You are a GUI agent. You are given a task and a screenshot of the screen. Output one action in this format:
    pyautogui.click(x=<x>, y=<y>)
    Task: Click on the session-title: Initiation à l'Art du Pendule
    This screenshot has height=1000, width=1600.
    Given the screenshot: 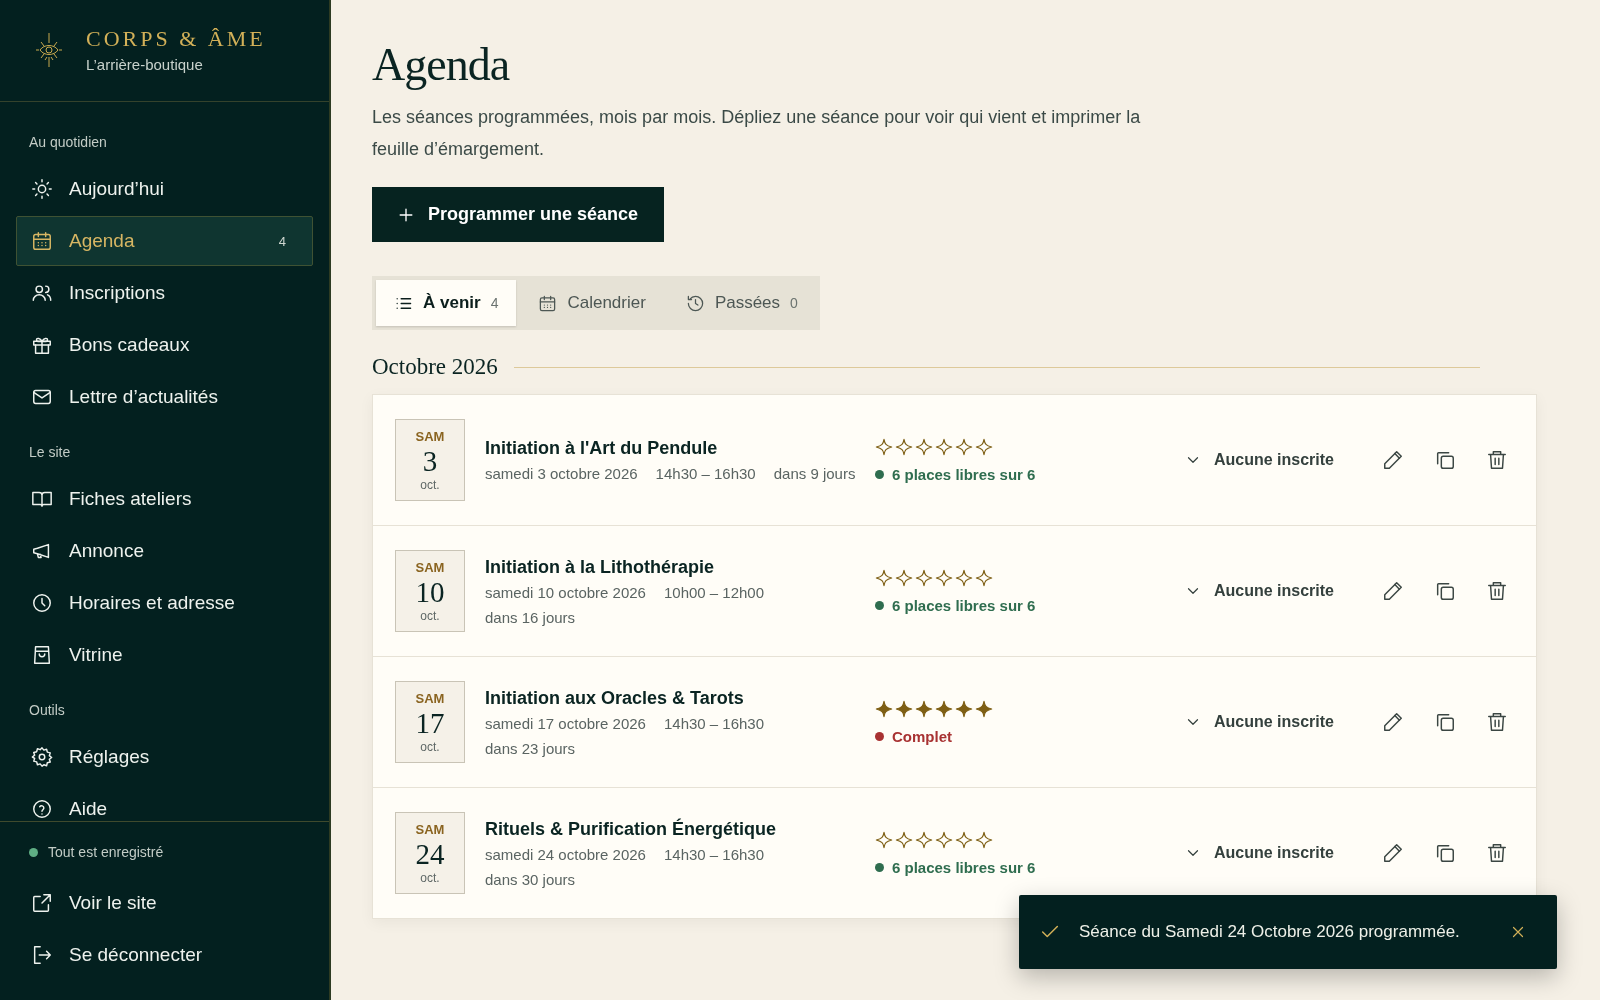 What is the action you would take?
    pyautogui.click(x=602, y=448)
    